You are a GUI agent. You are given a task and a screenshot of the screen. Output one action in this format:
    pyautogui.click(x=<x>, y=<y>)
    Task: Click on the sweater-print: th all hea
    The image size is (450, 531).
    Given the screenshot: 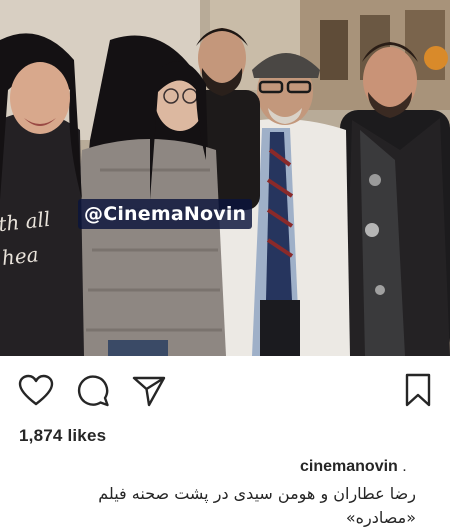 What is the action you would take?
    pyautogui.click(x=26, y=238)
    